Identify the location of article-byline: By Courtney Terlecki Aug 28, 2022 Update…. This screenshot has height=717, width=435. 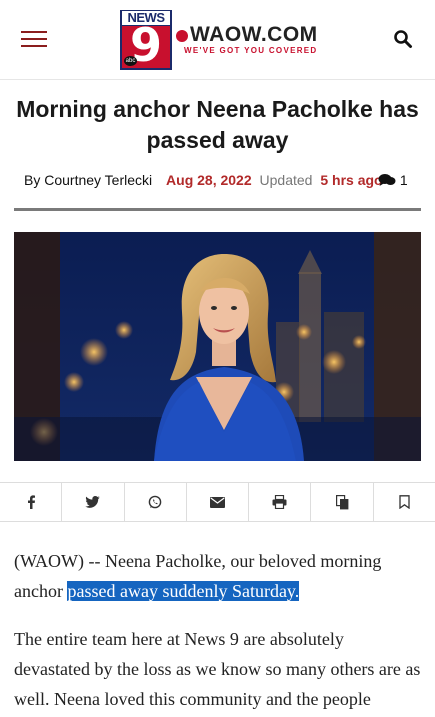
(224, 180).